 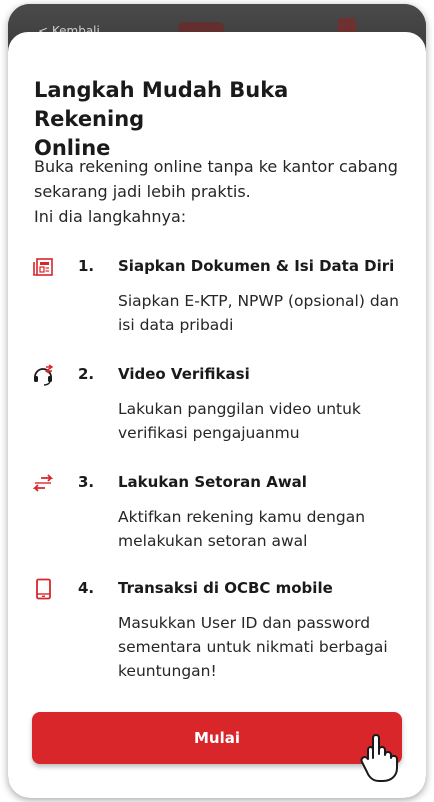 What do you see at coordinates (43, 589) in the screenshot?
I see `mobile-phone-icon` at bounding box center [43, 589].